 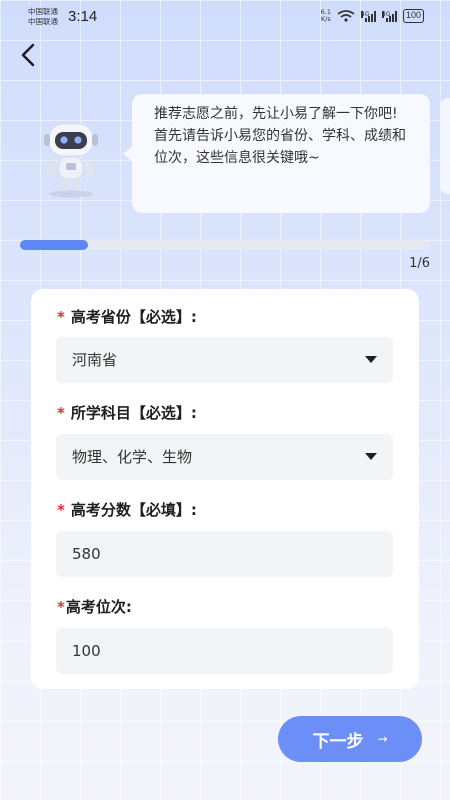 I want to click on province-value: 河南省, so click(x=95, y=360).